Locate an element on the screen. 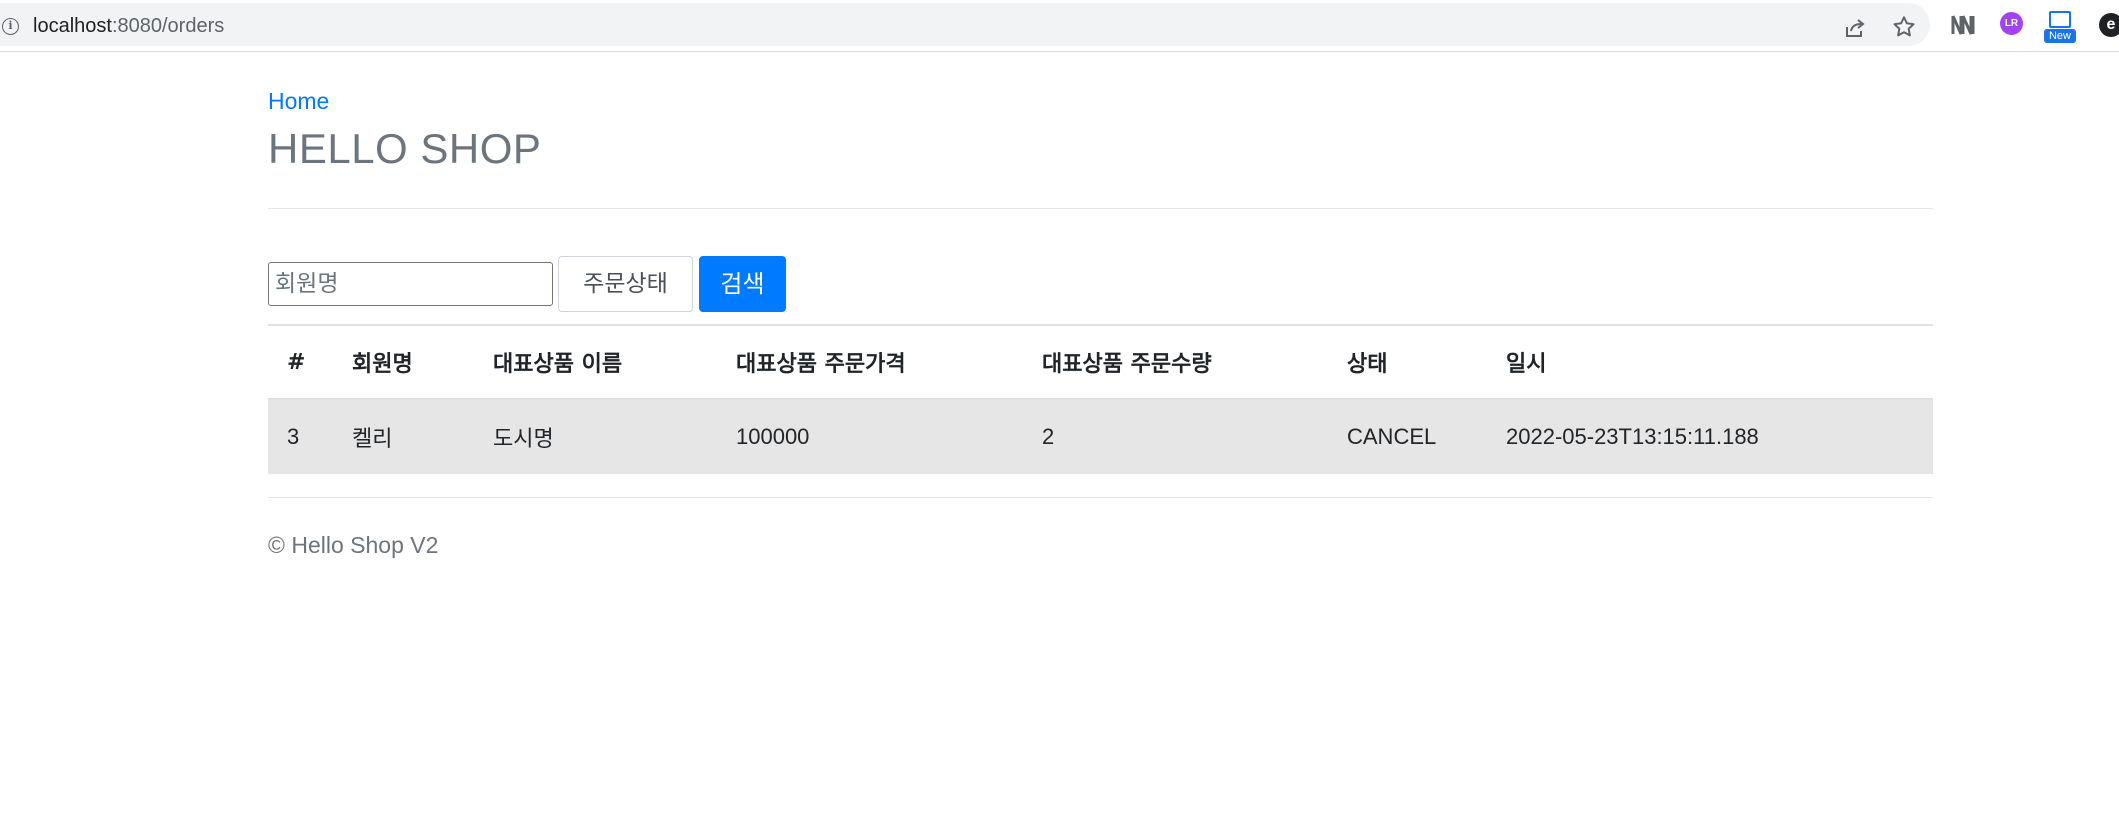  column-header-item-name: 대표상품 이름 is located at coordinates (595, 362).